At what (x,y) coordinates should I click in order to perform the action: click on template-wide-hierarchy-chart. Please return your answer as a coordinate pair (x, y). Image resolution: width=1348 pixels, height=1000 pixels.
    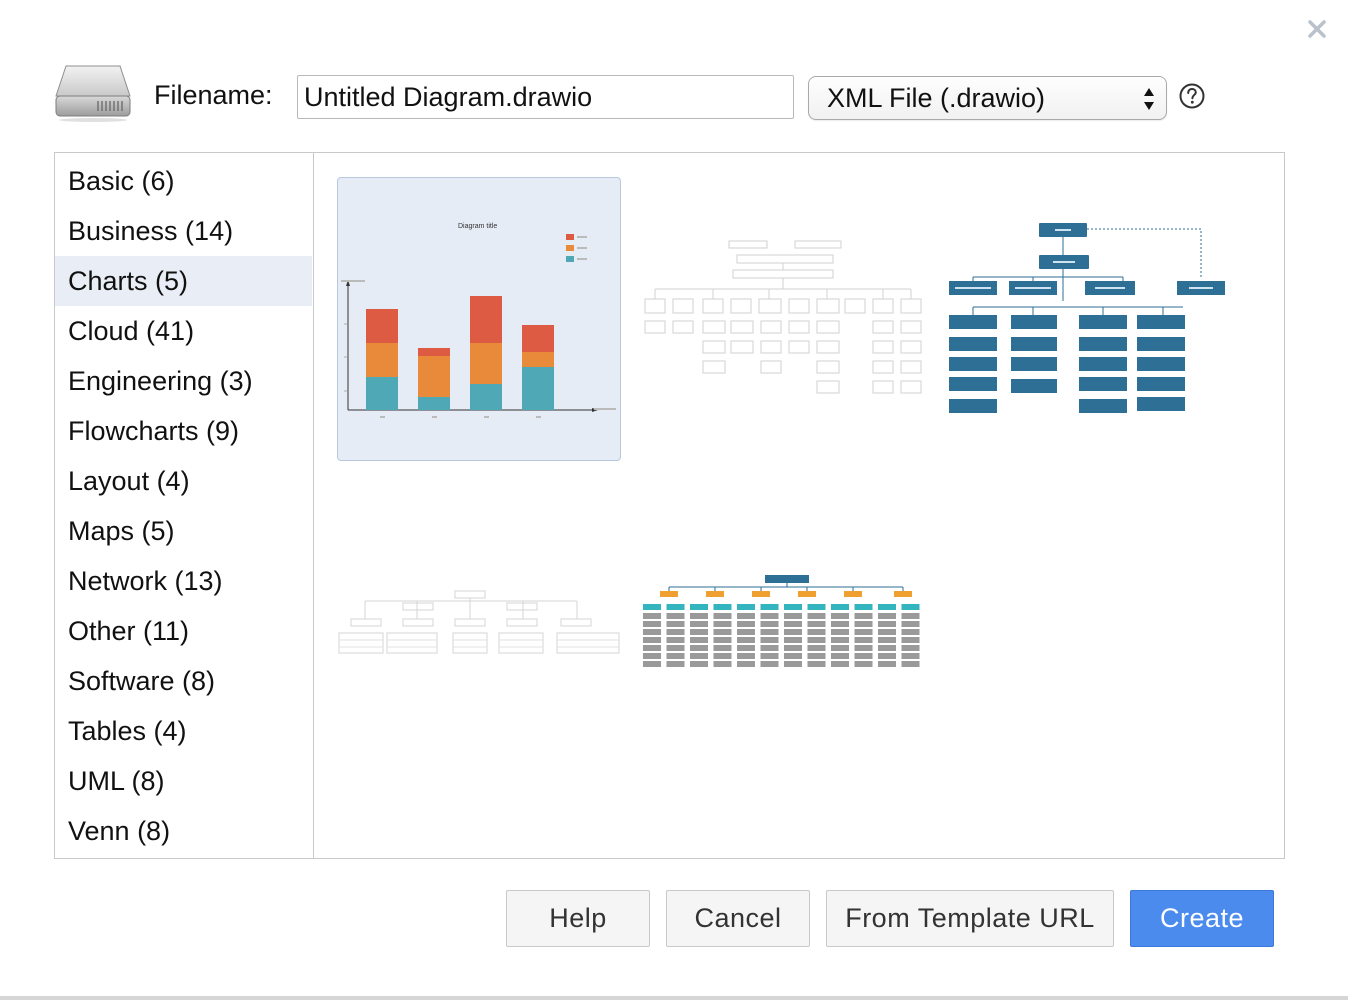
    Looking at the image, I should click on (479, 623).